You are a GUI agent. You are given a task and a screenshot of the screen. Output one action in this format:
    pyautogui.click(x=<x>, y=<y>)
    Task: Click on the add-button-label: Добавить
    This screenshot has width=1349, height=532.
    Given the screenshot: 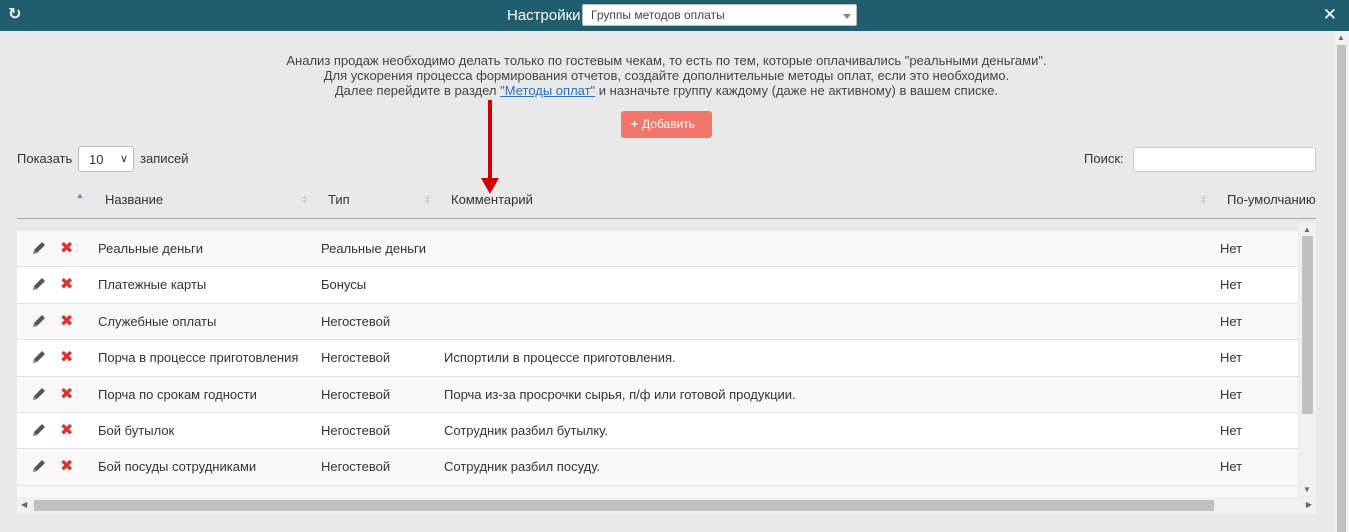 What is the action you would take?
    pyautogui.click(x=669, y=124)
    